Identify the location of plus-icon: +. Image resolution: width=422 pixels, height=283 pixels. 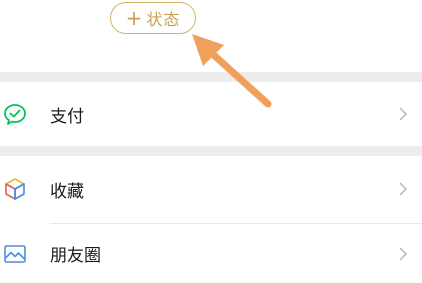
(134, 18).